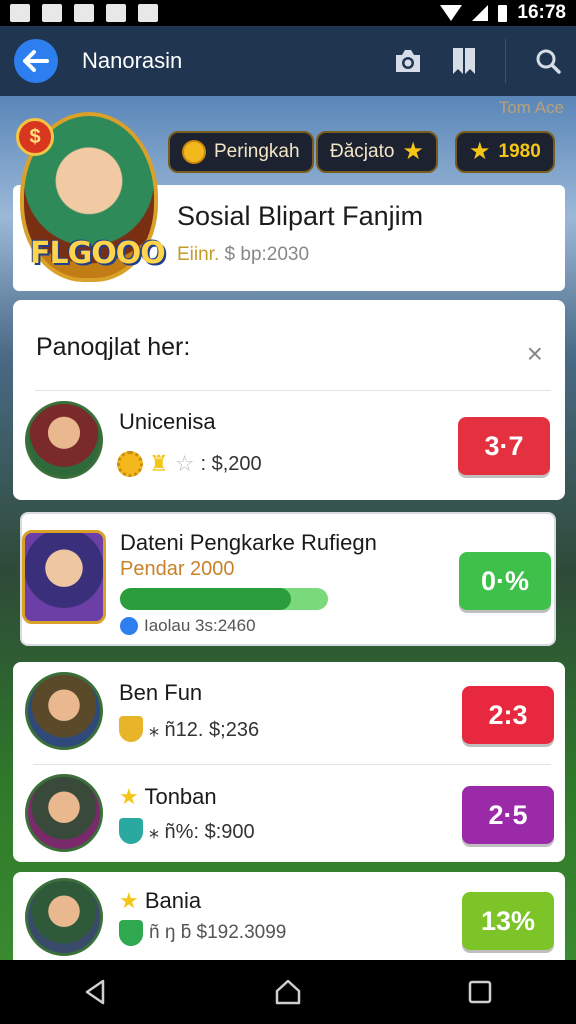  Describe the element at coordinates (231, 463) in the screenshot. I see `player-meta-text: : $,200` at that location.